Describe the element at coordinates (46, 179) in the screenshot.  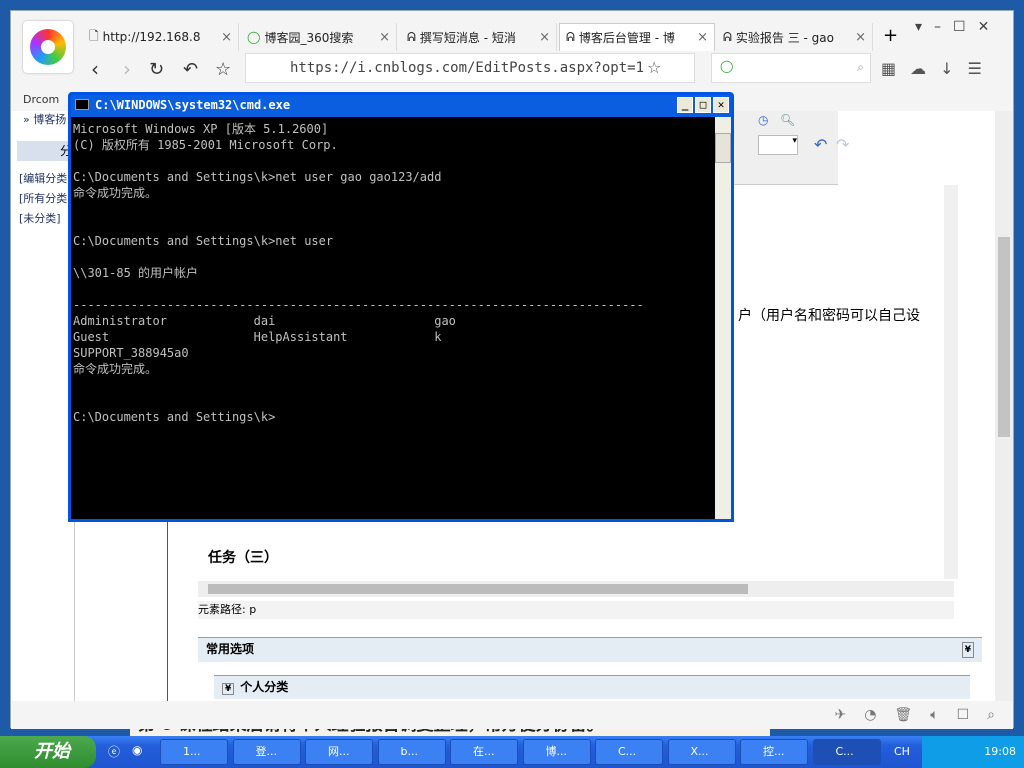
I see `edit-category-link: [编辑分类]` at that location.